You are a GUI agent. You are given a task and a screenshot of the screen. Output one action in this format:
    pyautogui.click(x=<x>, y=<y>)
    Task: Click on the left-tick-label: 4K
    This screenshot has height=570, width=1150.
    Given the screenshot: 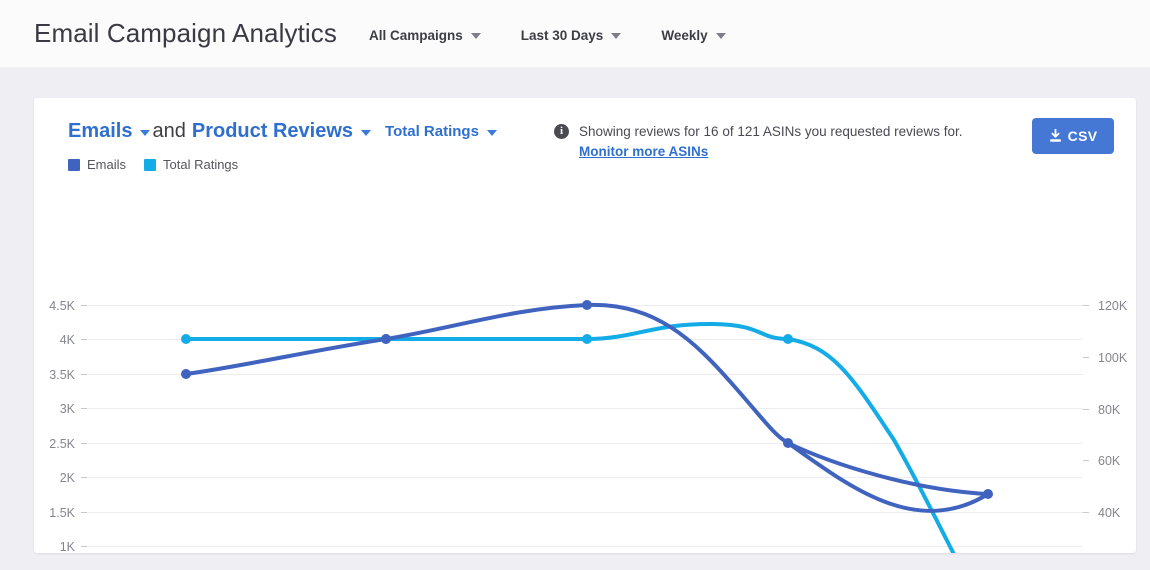 What is the action you would take?
    pyautogui.click(x=68, y=340)
    